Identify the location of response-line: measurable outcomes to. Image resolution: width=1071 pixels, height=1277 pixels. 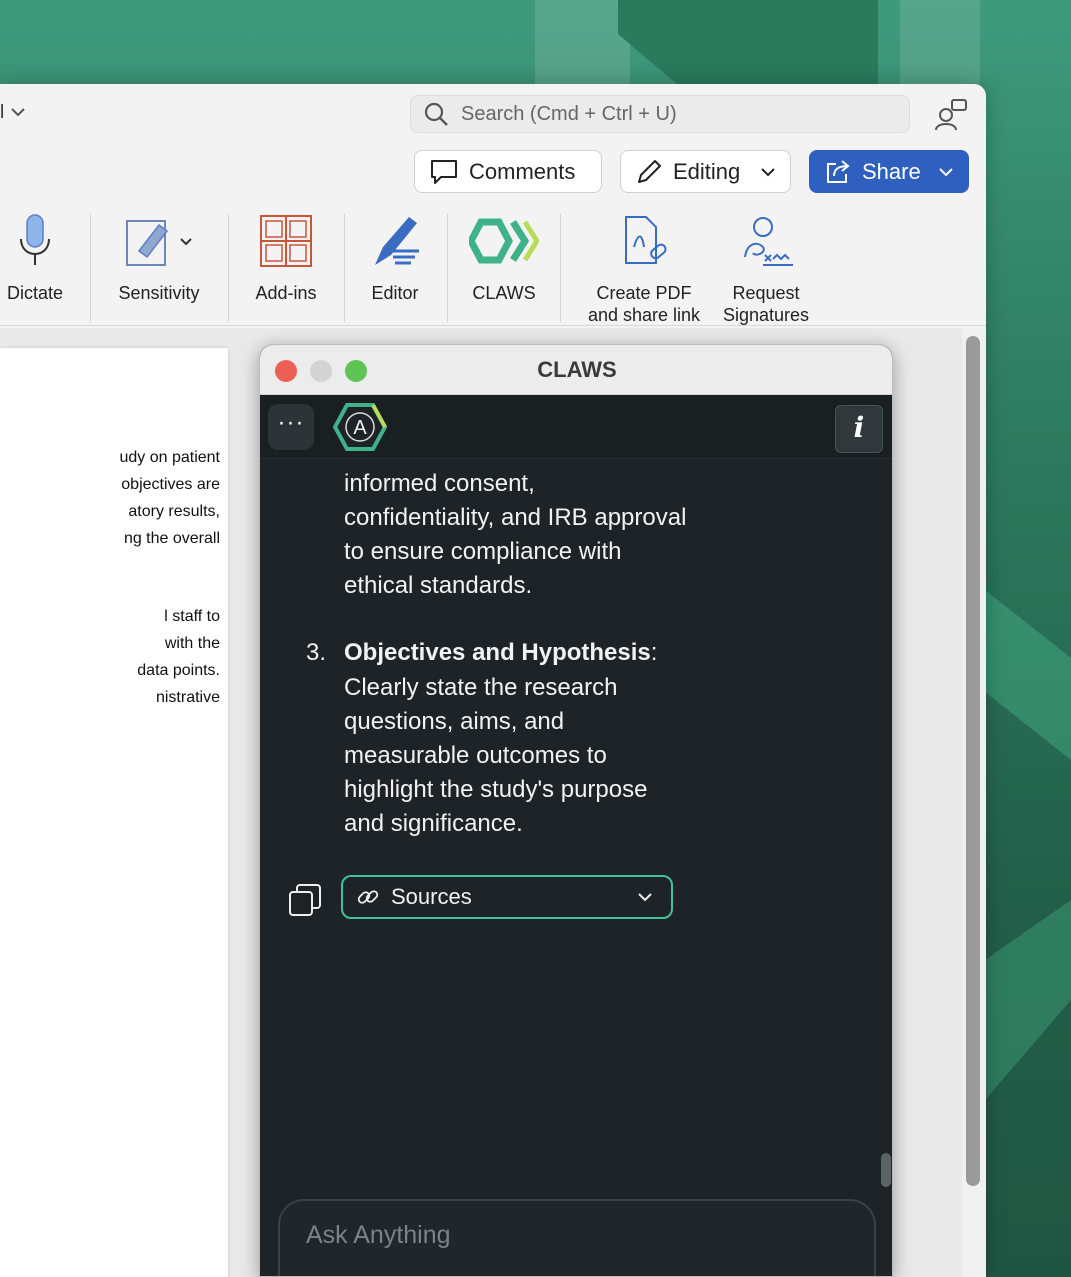
(475, 755).